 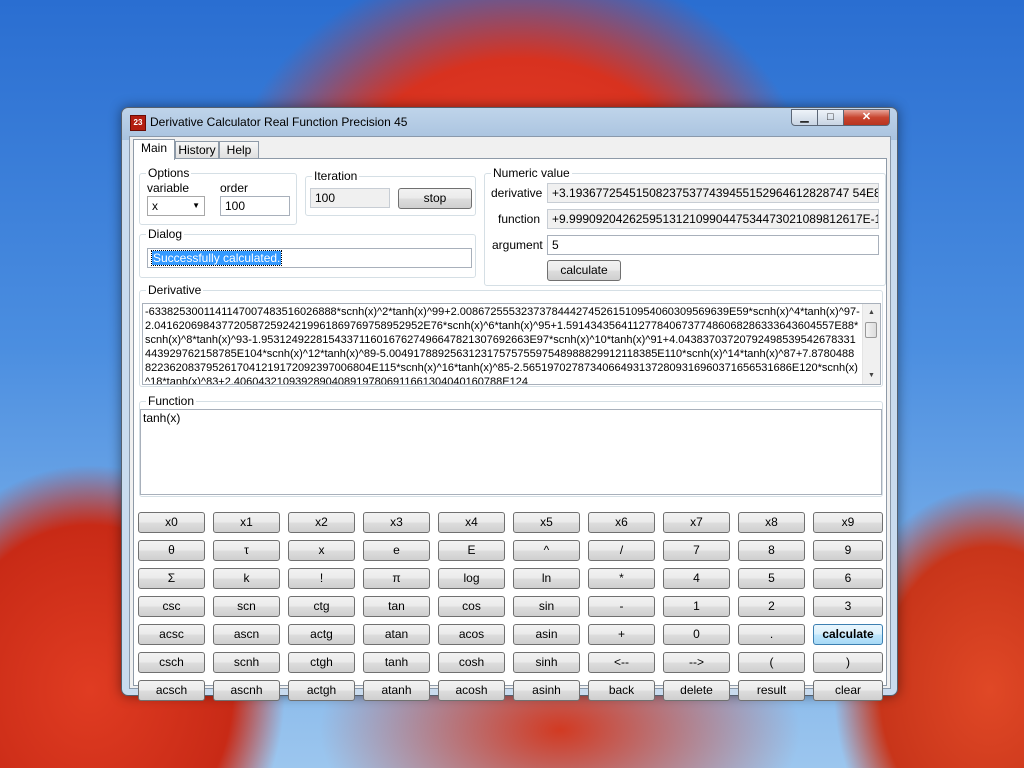 What do you see at coordinates (471, 550) in the screenshot?
I see `key-button-r1-c4: E` at bounding box center [471, 550].